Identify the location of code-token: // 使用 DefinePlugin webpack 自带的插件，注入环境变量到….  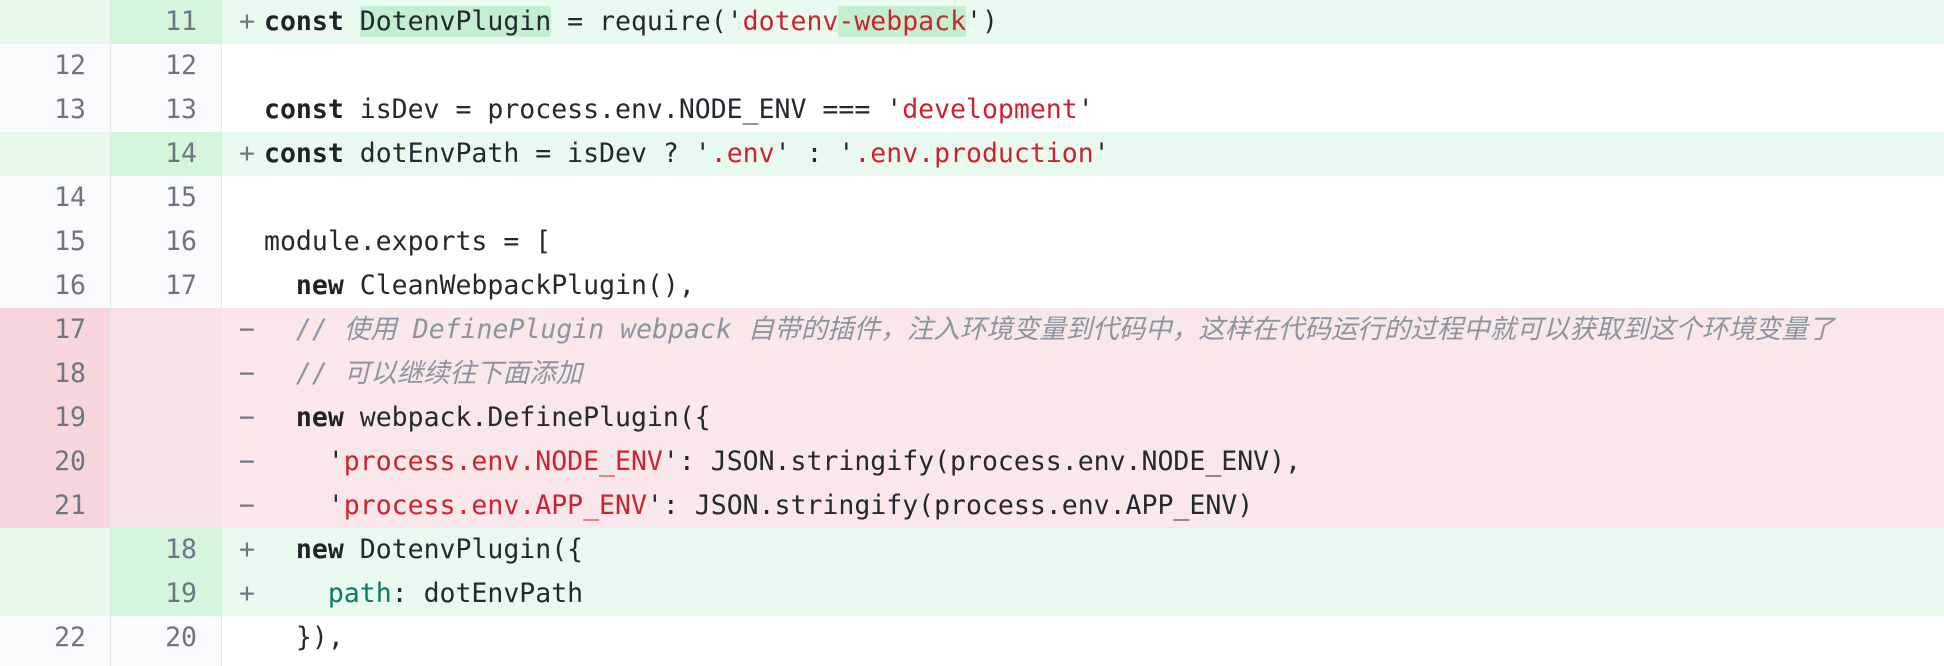
(1065, 329).